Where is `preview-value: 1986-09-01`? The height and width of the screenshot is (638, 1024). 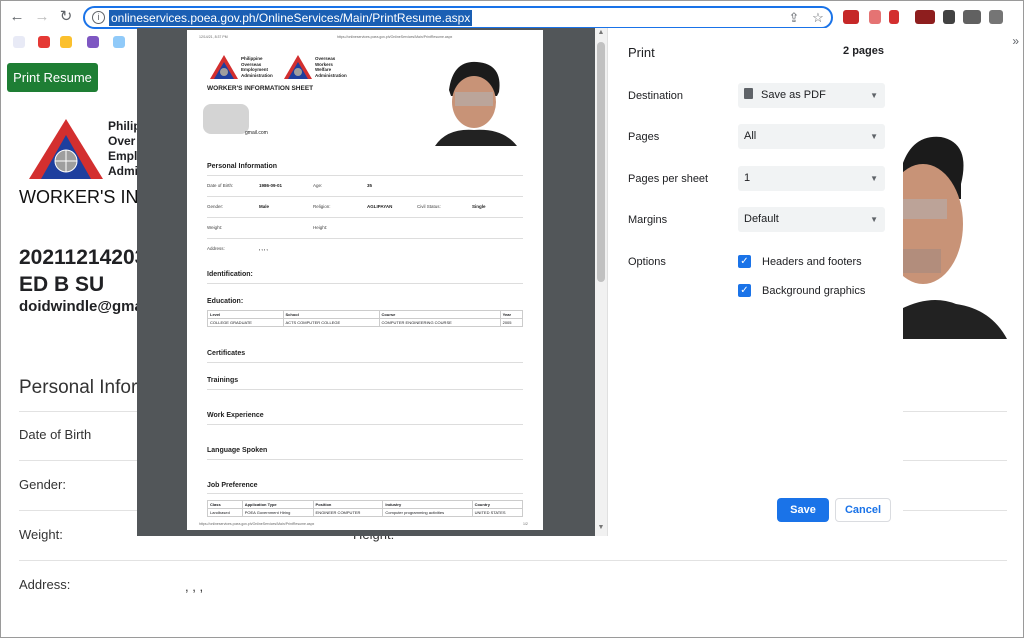 preview-value: 1986-09-01 is located at coordinates (271, 185).